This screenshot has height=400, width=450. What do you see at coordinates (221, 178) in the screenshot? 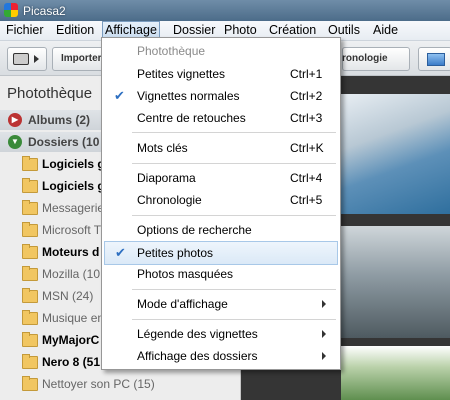
I see `menu-item-diaporama: Diaporama Ctrl+4` at bounding box center [221, 178].